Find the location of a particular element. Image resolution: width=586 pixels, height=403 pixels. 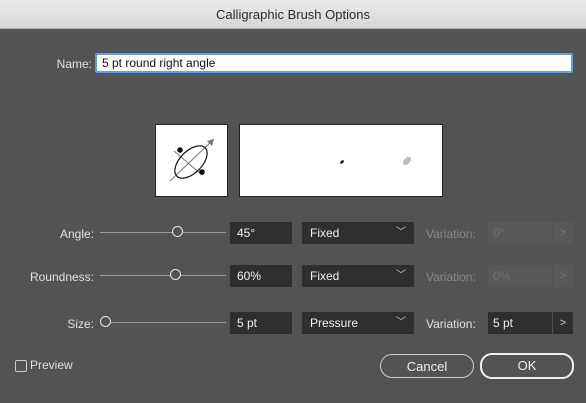

preview-checkbox is located at coordinates (21, 366).